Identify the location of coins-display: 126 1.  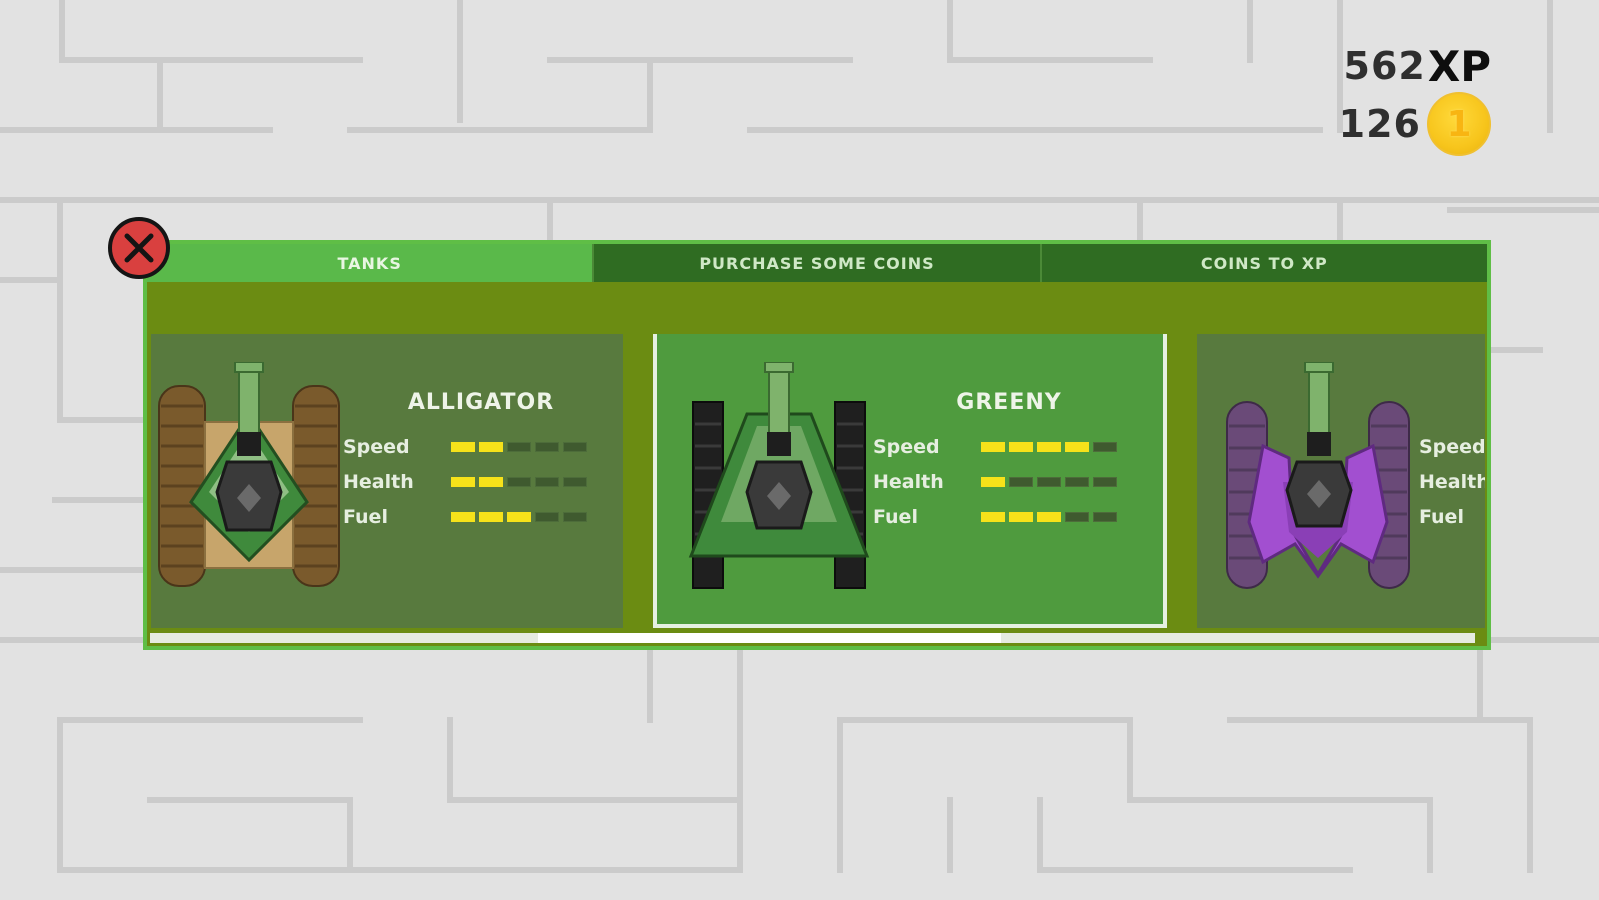
(1414, 124).